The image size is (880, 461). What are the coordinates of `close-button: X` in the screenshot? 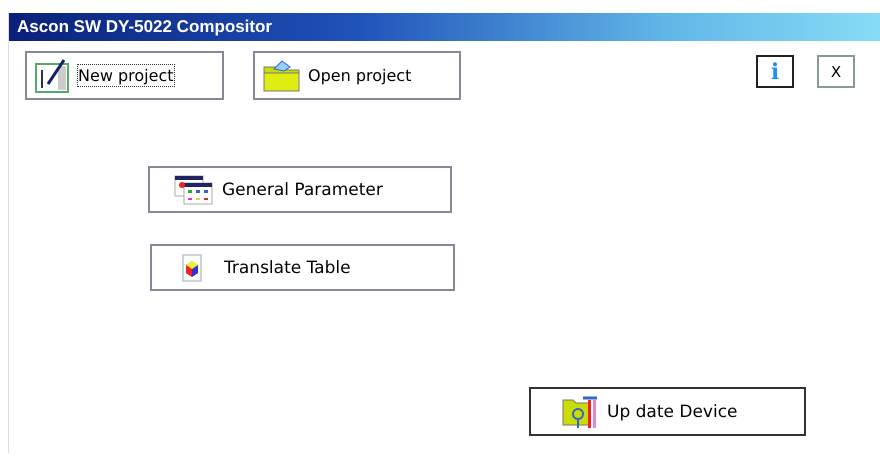 It's located at (836, 71).